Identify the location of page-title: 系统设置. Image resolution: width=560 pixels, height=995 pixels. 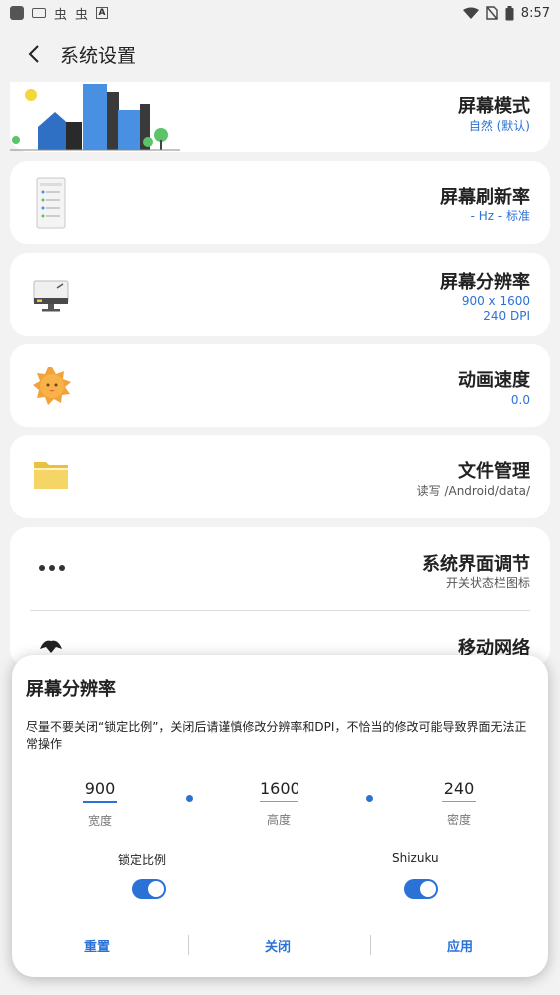
(98, 55).